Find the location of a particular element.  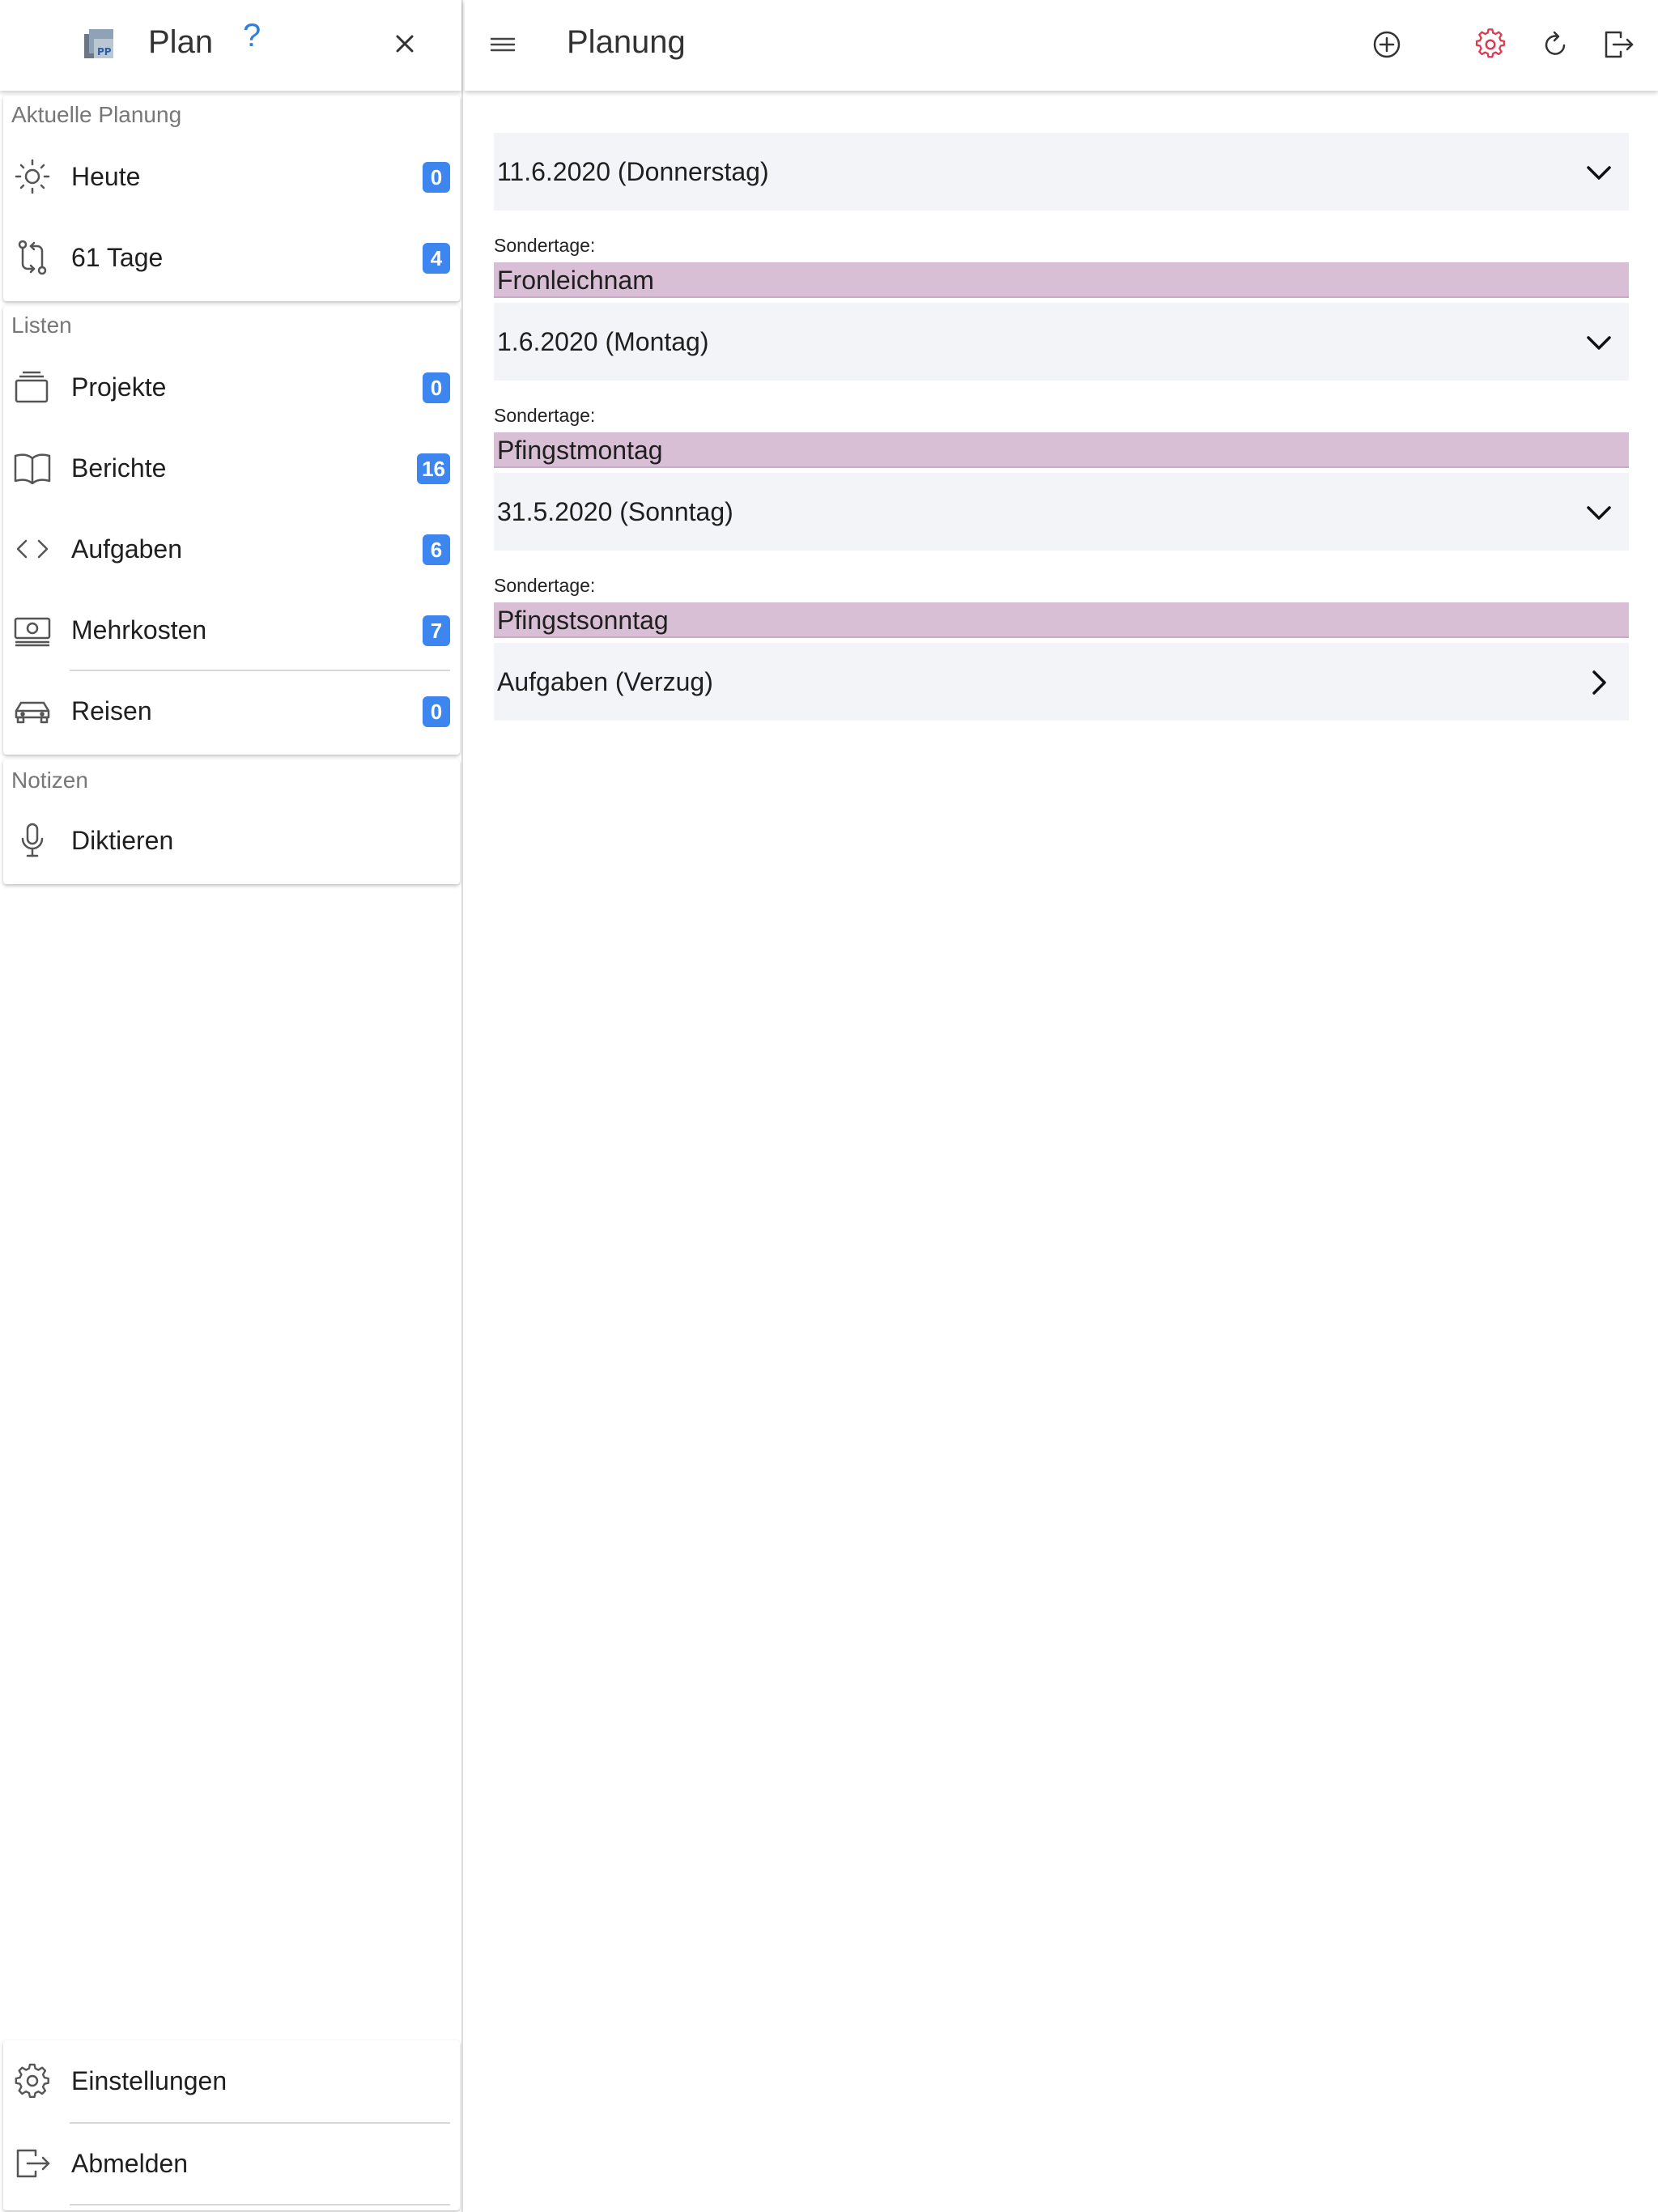

sun-icon is located at coordinates (32, 177).